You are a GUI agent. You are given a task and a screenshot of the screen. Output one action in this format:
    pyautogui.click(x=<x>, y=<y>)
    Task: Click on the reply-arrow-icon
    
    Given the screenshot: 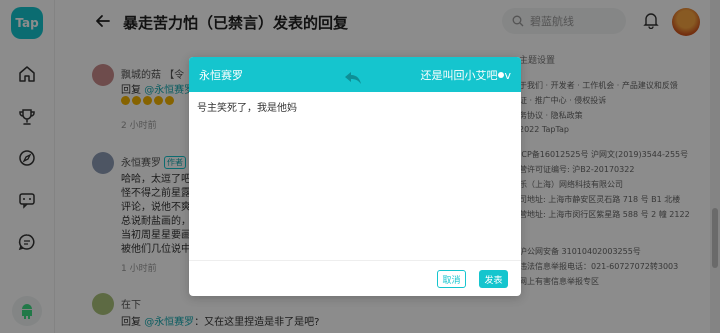 What is the action you would take?
    pyautogui.click(x=353, y=77)
    